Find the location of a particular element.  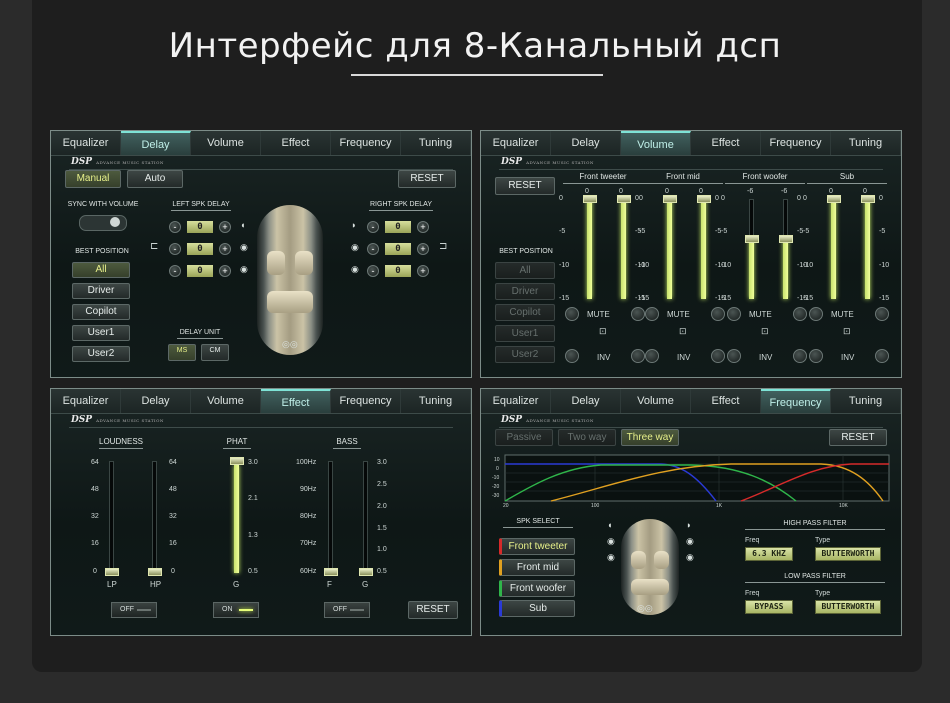

hp-slider-track is located at coordinates (154, 517).